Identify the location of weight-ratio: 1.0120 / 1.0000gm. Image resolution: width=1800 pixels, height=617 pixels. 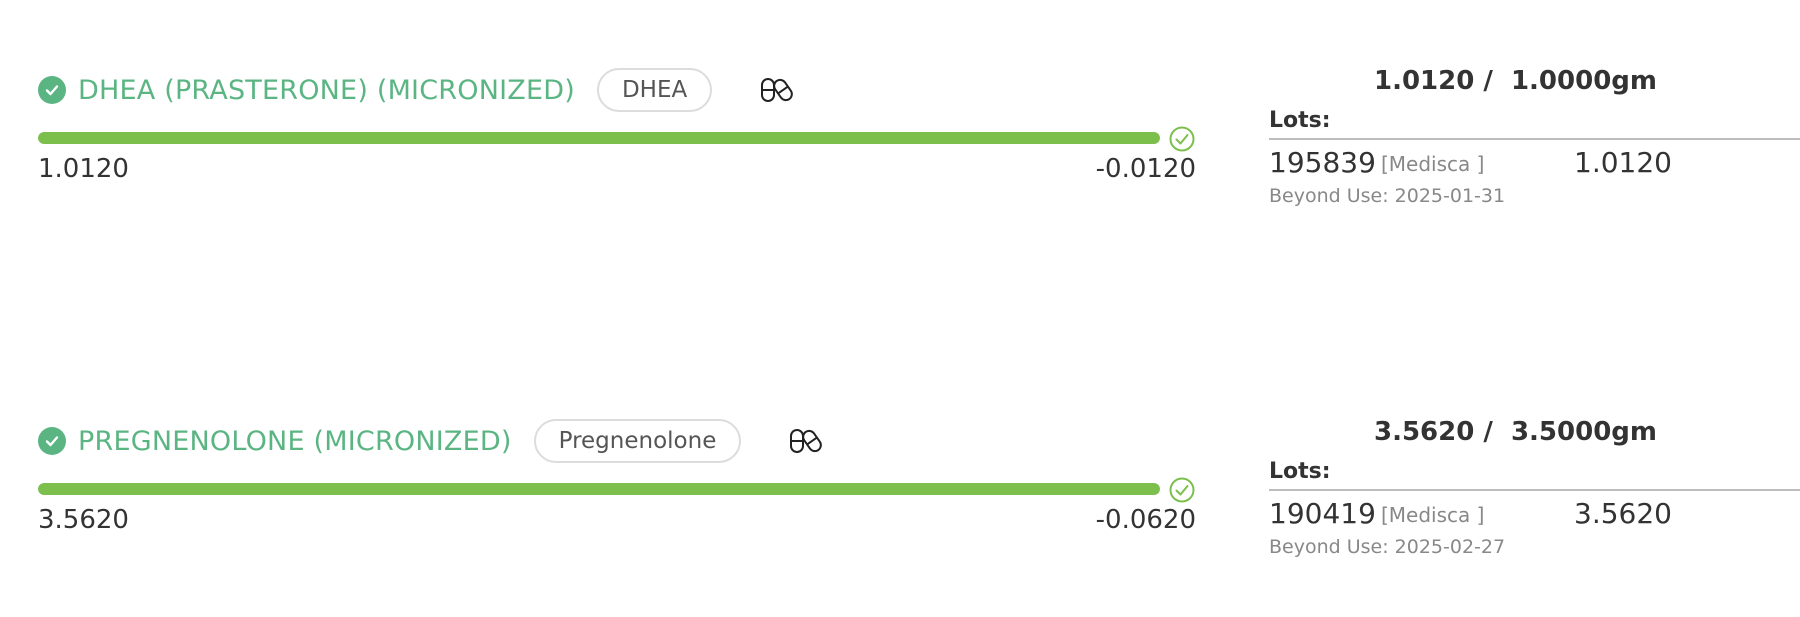
(1515, 81).